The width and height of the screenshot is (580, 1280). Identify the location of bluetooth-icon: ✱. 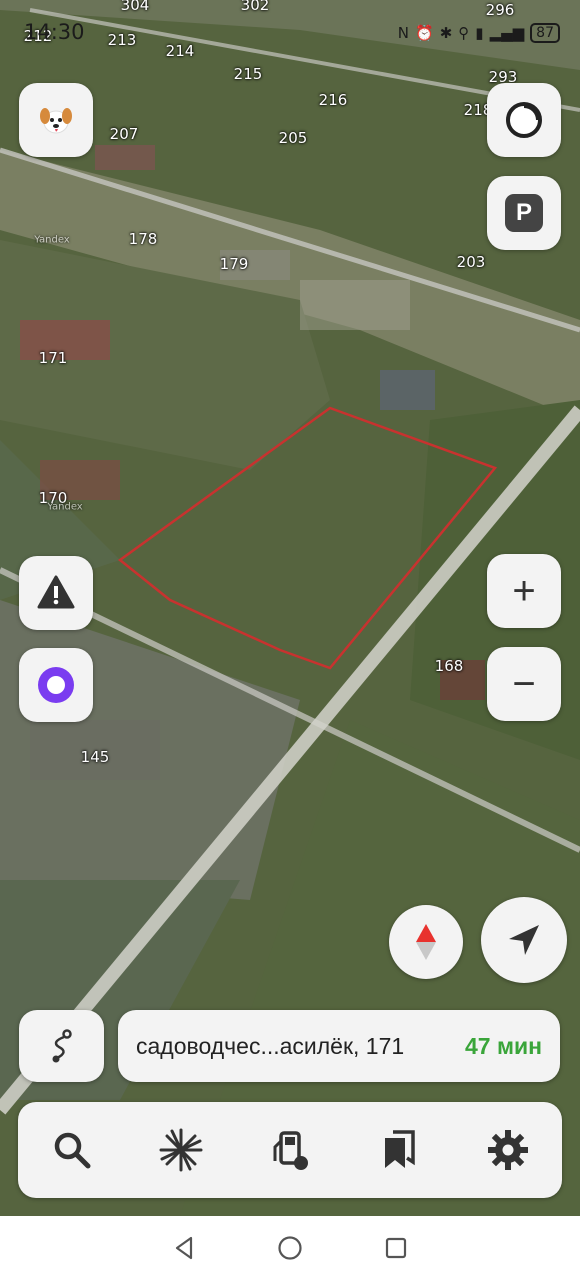
(446, 33).